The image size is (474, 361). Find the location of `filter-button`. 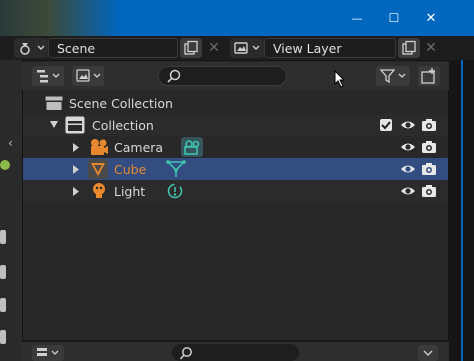

filter-button is located at coordinates (393, 76).